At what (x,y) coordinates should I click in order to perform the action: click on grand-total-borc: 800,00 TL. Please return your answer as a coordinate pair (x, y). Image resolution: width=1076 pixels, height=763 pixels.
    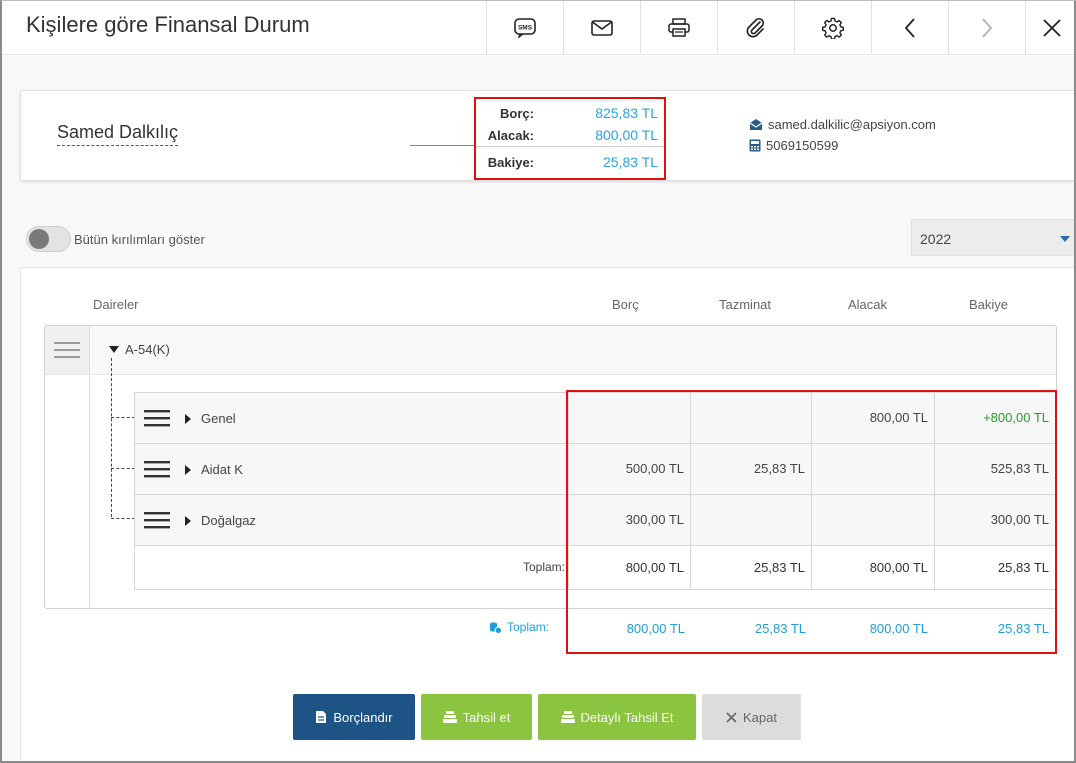
    Looking at the image, I should click on (655, 628).